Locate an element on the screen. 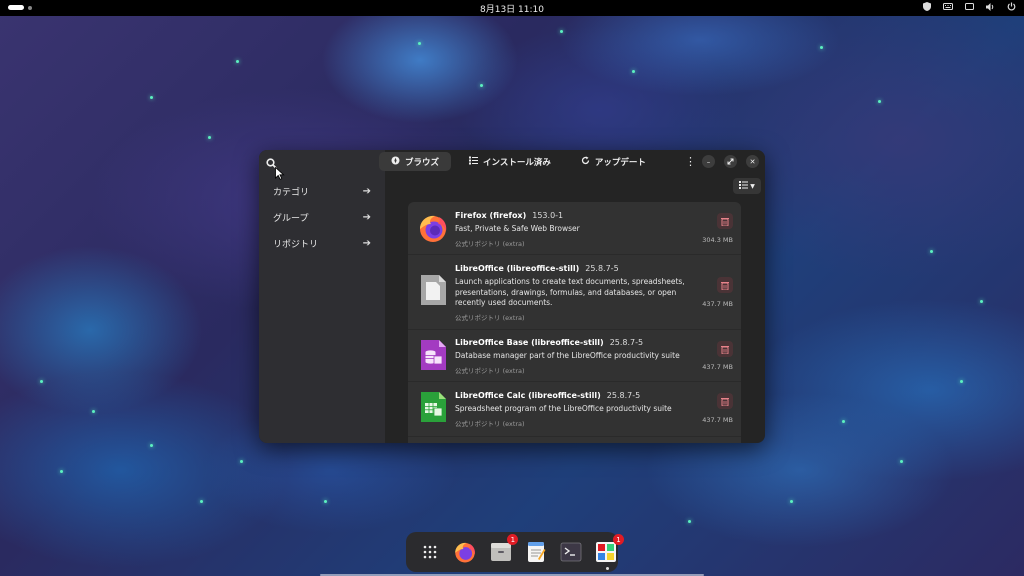  sidebar-item-label: グループ is located at coordinates (291, 218).